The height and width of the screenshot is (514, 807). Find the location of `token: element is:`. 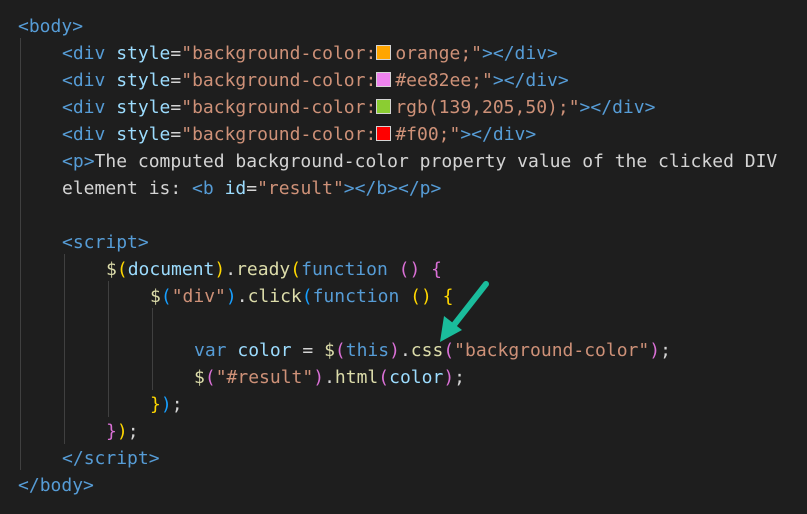

token: element is: is located at coordinates (127, 188).